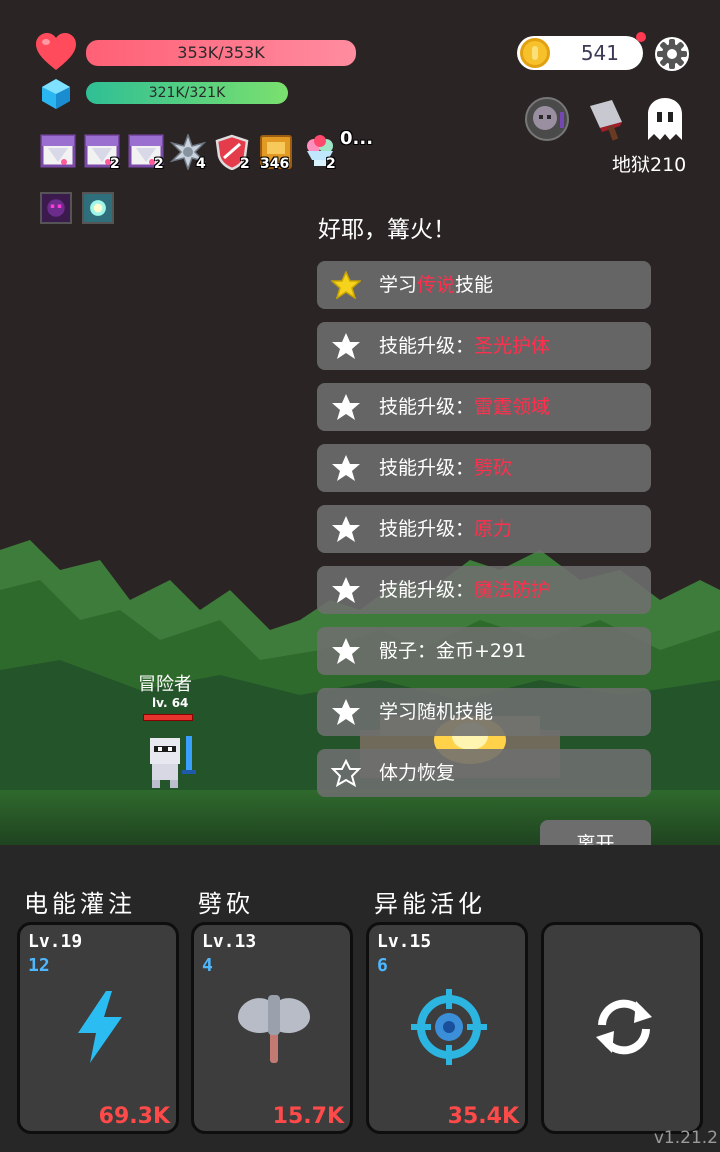 The image size is (720, 1152). I want to click on hero-knight-sprite, so click(172, 762).